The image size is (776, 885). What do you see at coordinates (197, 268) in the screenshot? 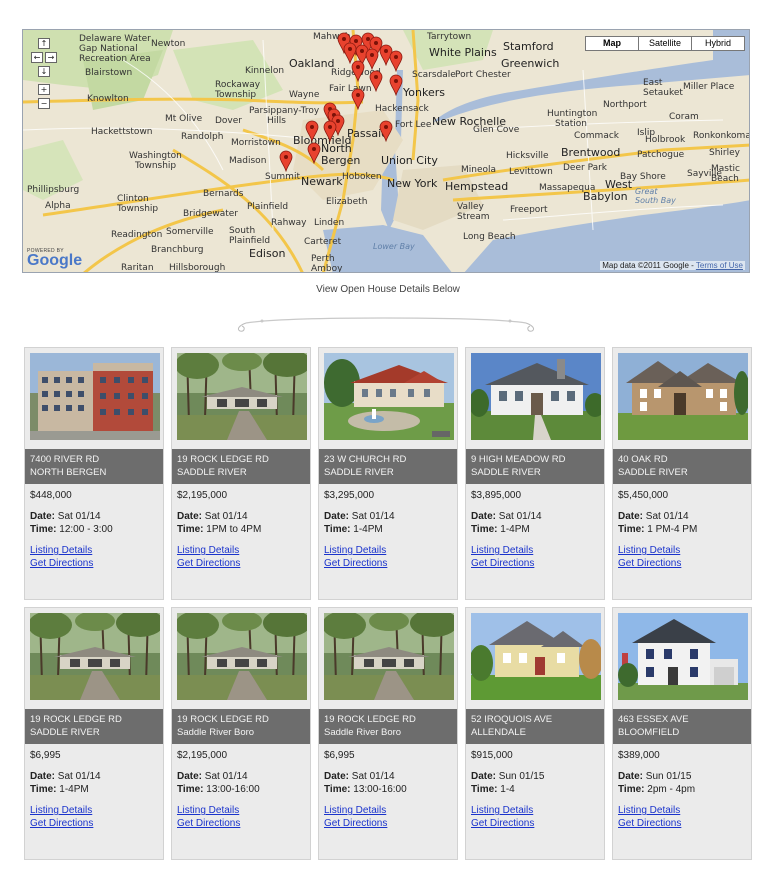
I see `map-label: Hillsborough` at bounding box center [197, 268].